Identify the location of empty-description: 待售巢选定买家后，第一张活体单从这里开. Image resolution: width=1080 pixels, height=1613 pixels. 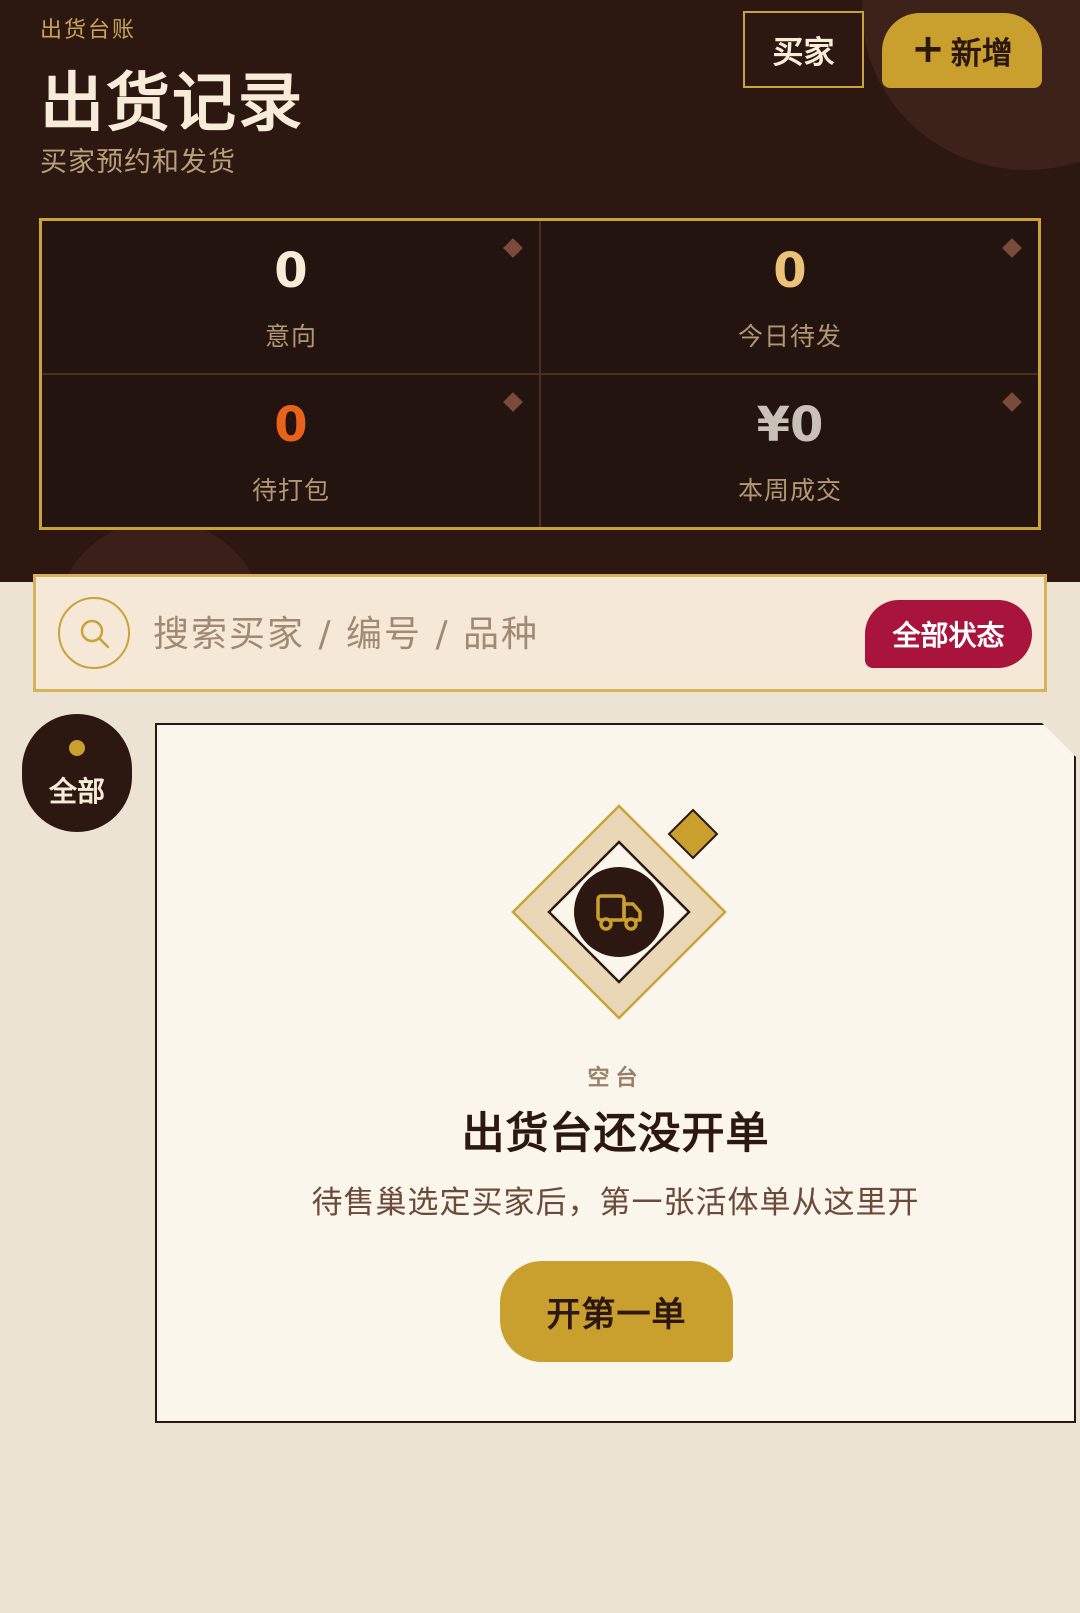
(615, 1203).